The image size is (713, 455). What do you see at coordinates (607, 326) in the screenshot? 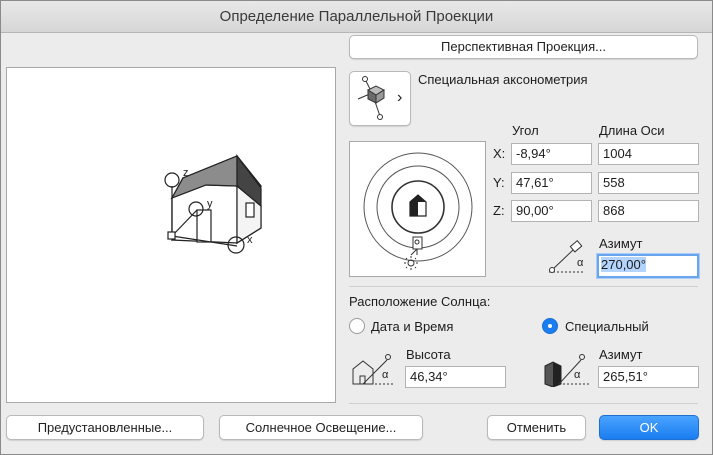
I see `custom-radio-label: Специальный` at bounding box center [607, 326].